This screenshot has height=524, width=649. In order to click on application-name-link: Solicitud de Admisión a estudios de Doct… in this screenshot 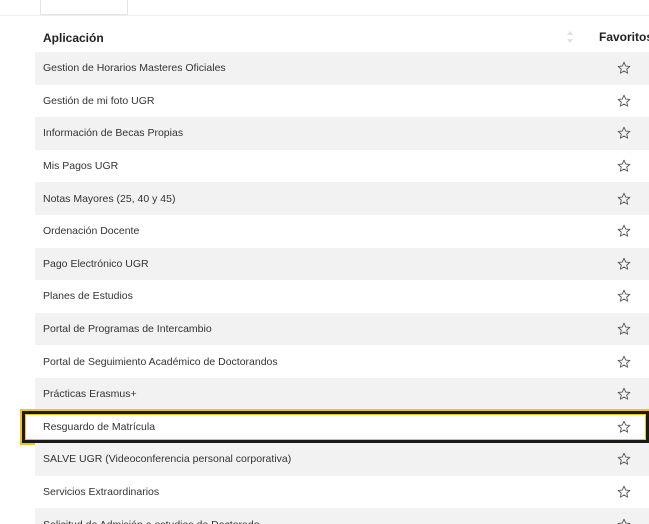, I will do `click(147, 521)`.